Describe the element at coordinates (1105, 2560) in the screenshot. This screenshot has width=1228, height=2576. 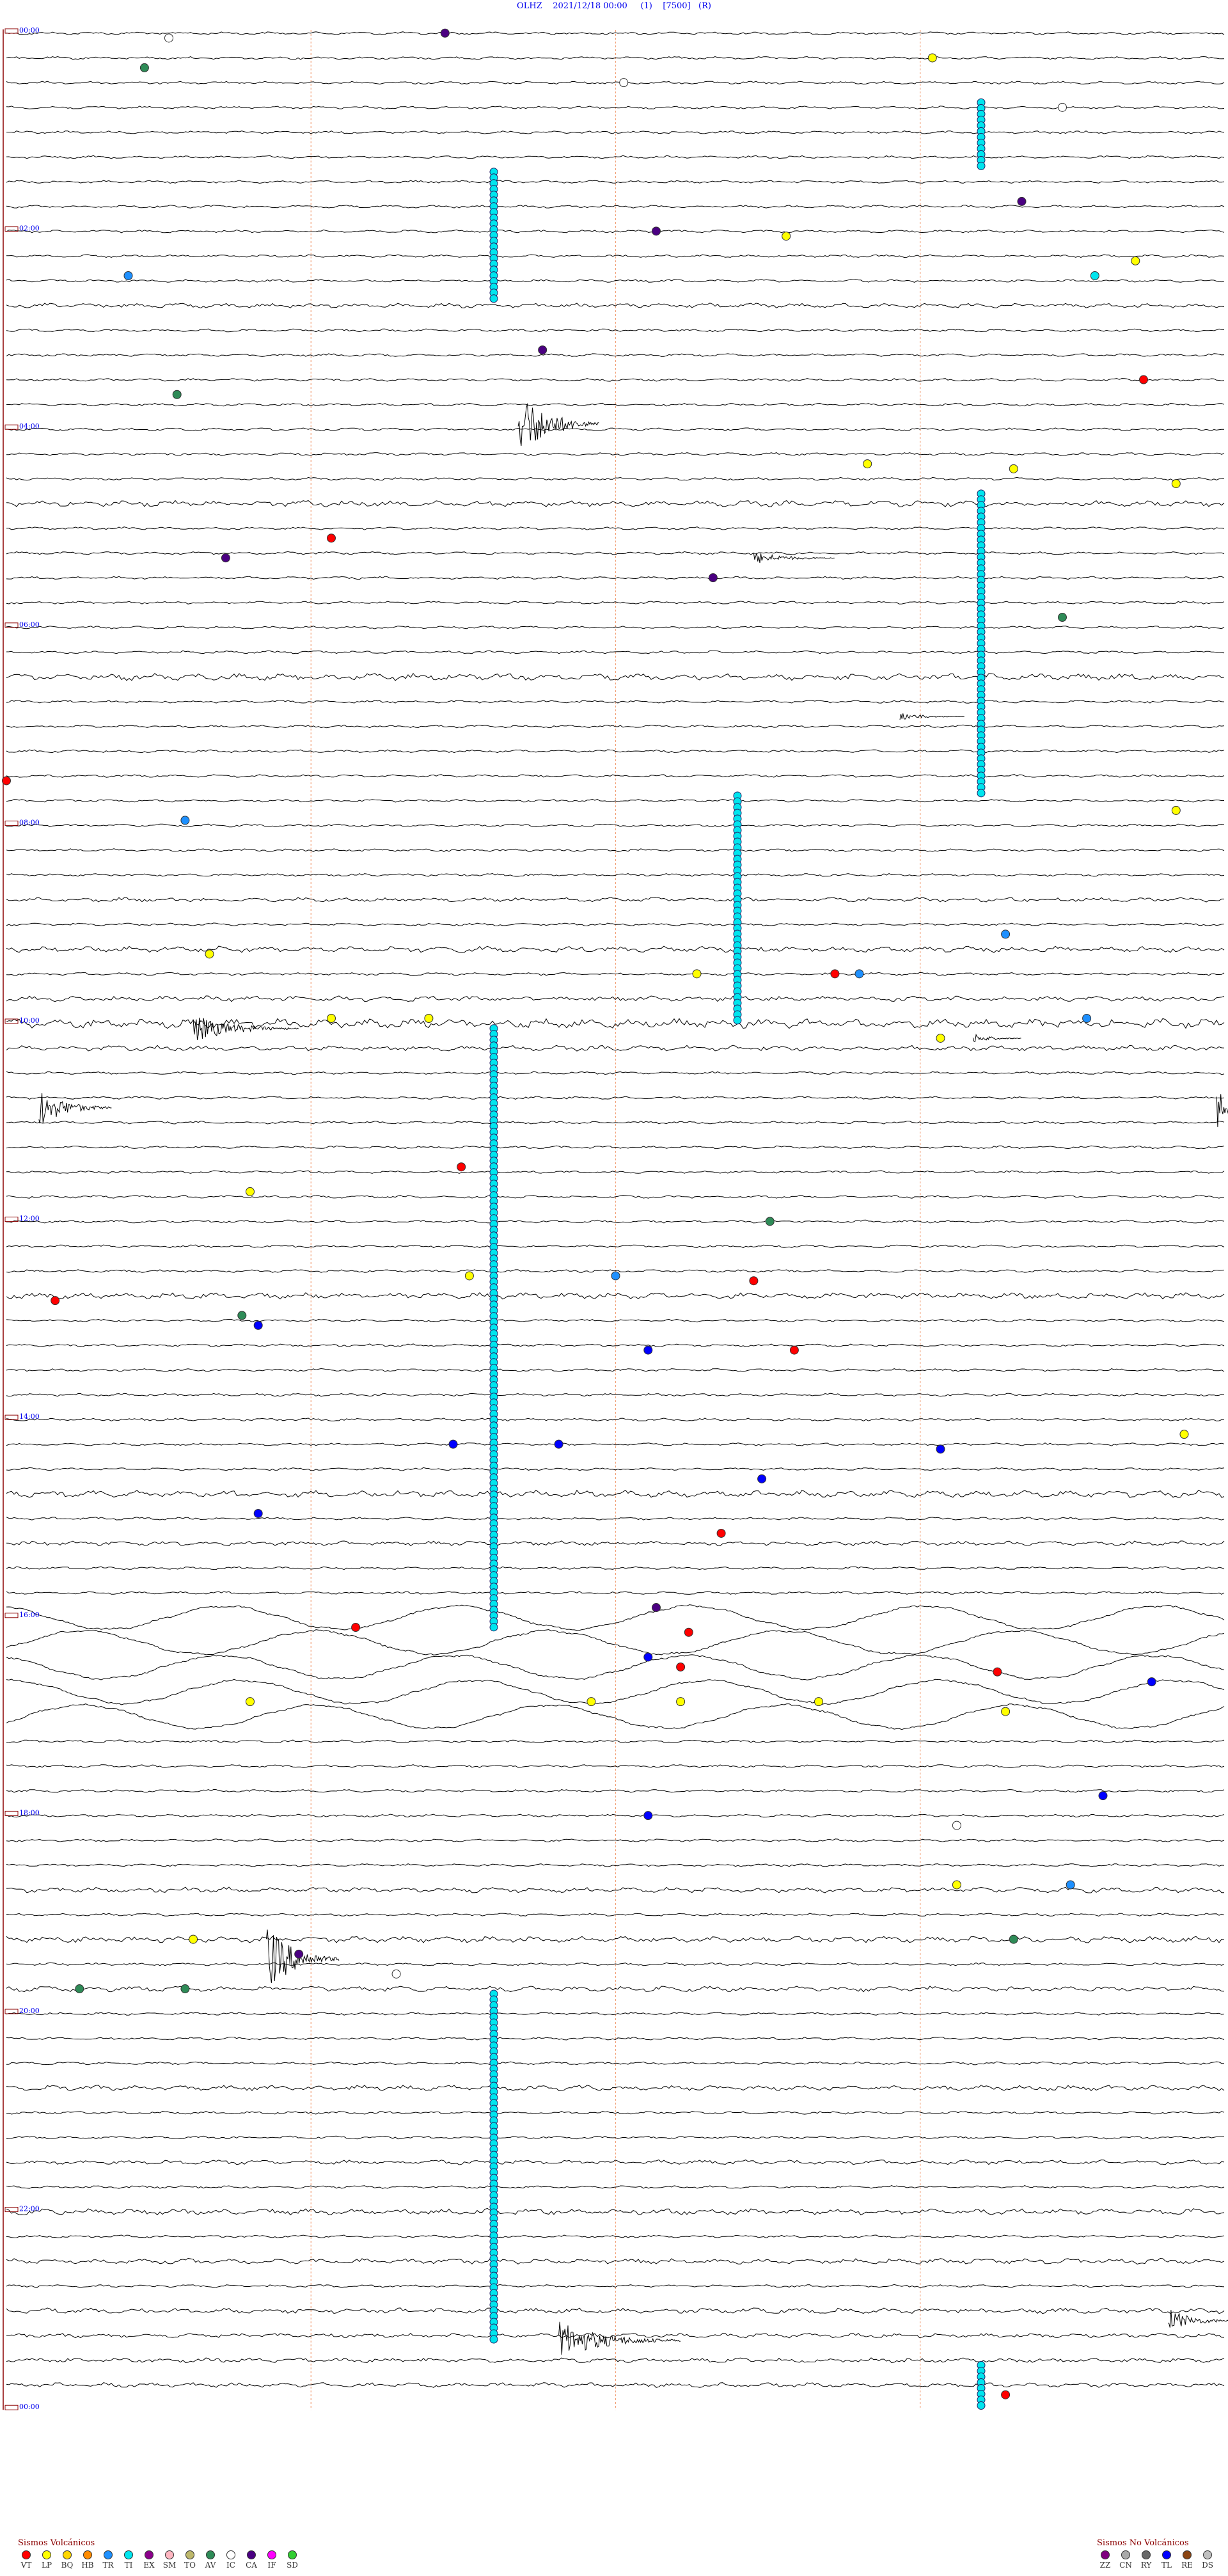
I see `legend-item-zz: ZZ` at that location.